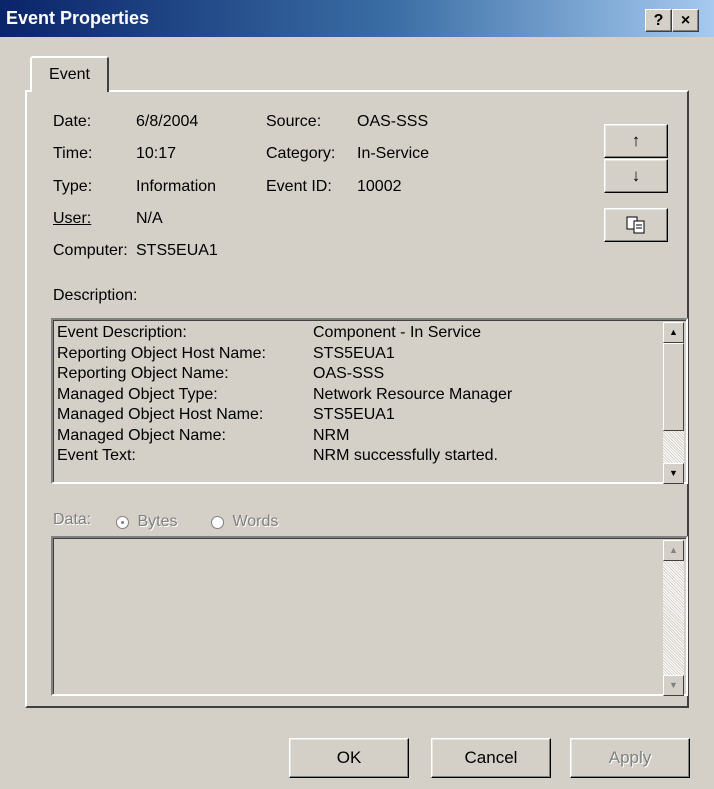 The width and height of the screenshot is (714, 789). What do you see at coordinates (255, 521) in the screenshot?
I see `words-radio-label: Words` at bounding box center [255, 521].